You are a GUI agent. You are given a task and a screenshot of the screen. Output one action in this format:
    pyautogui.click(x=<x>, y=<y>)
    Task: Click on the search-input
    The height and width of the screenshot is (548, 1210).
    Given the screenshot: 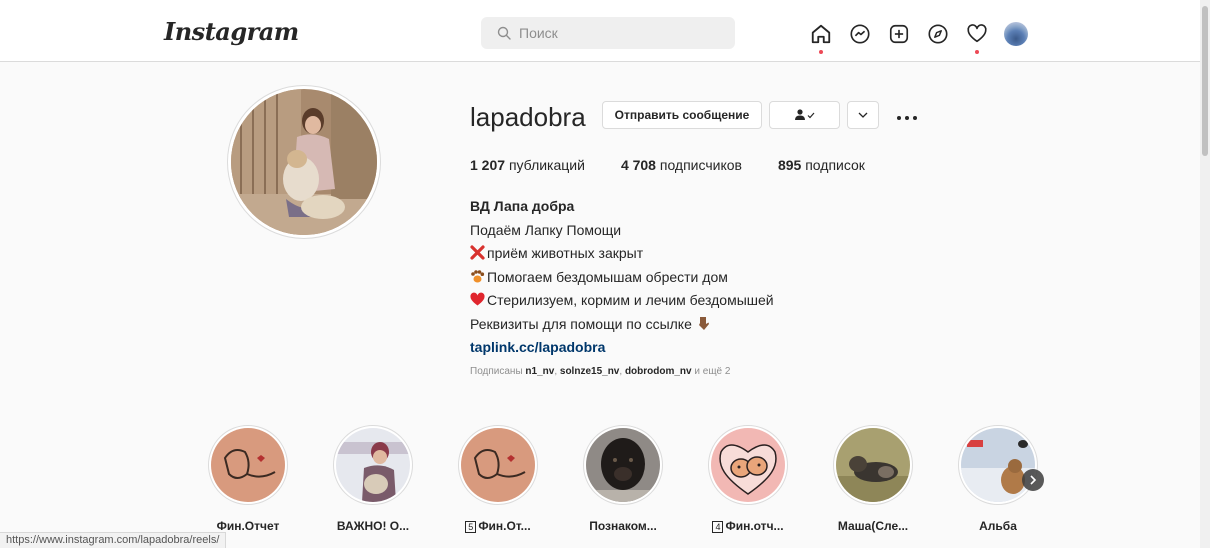 What is the action you would take?
    pyautogui.click(x=619, y=33)
    